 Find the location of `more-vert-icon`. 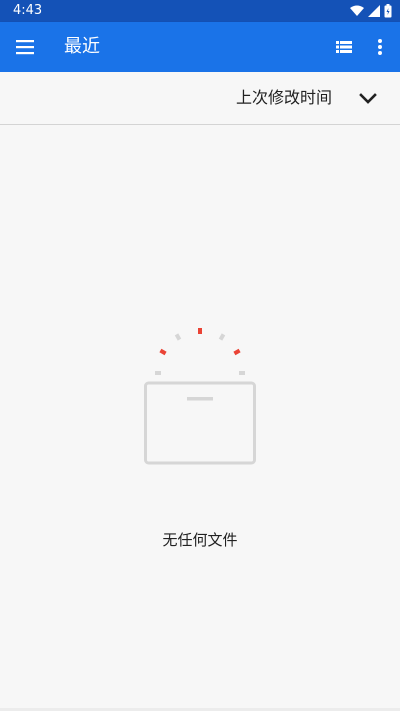

more-vert-icon is located at coordinates (380, 47).